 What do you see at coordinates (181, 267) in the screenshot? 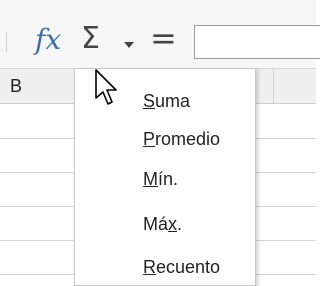
I see `menu-item-recuento: Recuento` at bounding box center [181, 267].